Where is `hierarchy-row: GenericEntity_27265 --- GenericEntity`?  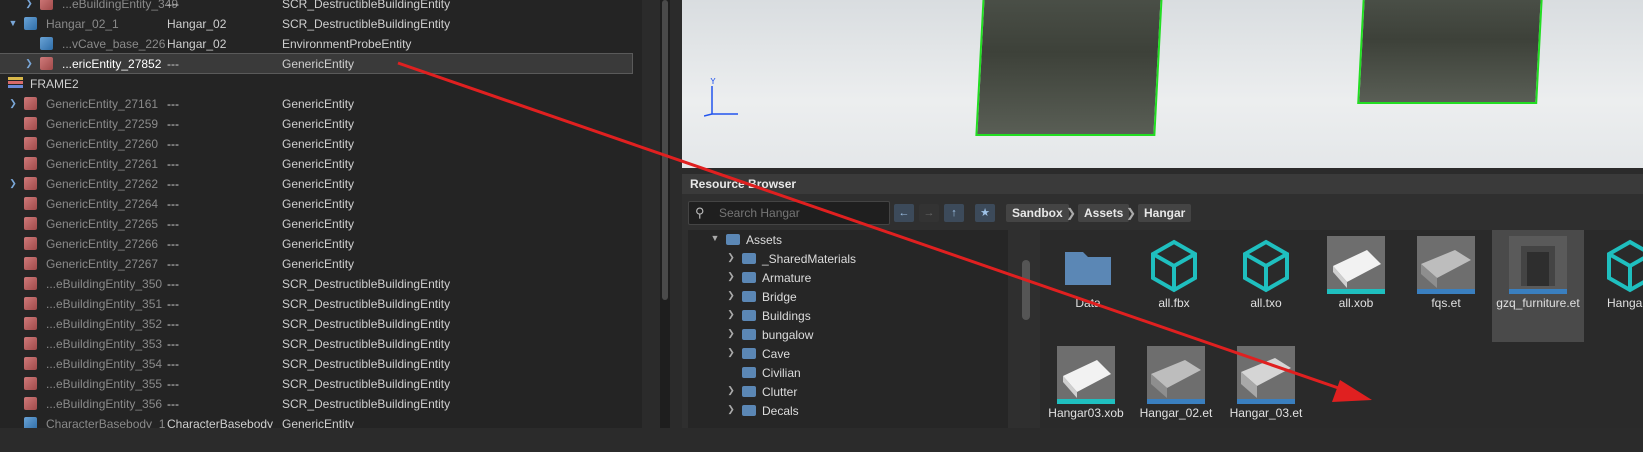
hierarchy-row: GenericEntity_27265 --- GenericEntity is located at coordinates (316, 223).